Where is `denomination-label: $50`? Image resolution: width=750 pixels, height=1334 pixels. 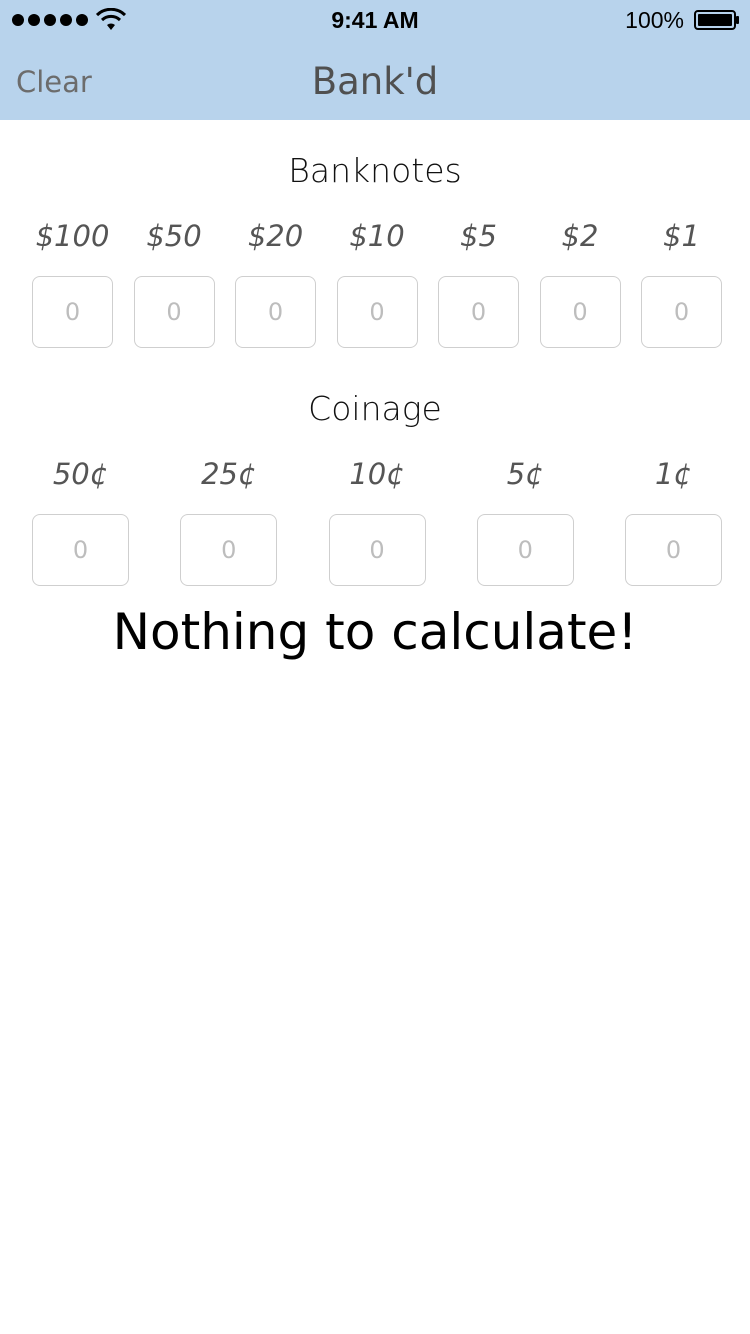
denomination-label: $50 is located at coordinates (174, 236).